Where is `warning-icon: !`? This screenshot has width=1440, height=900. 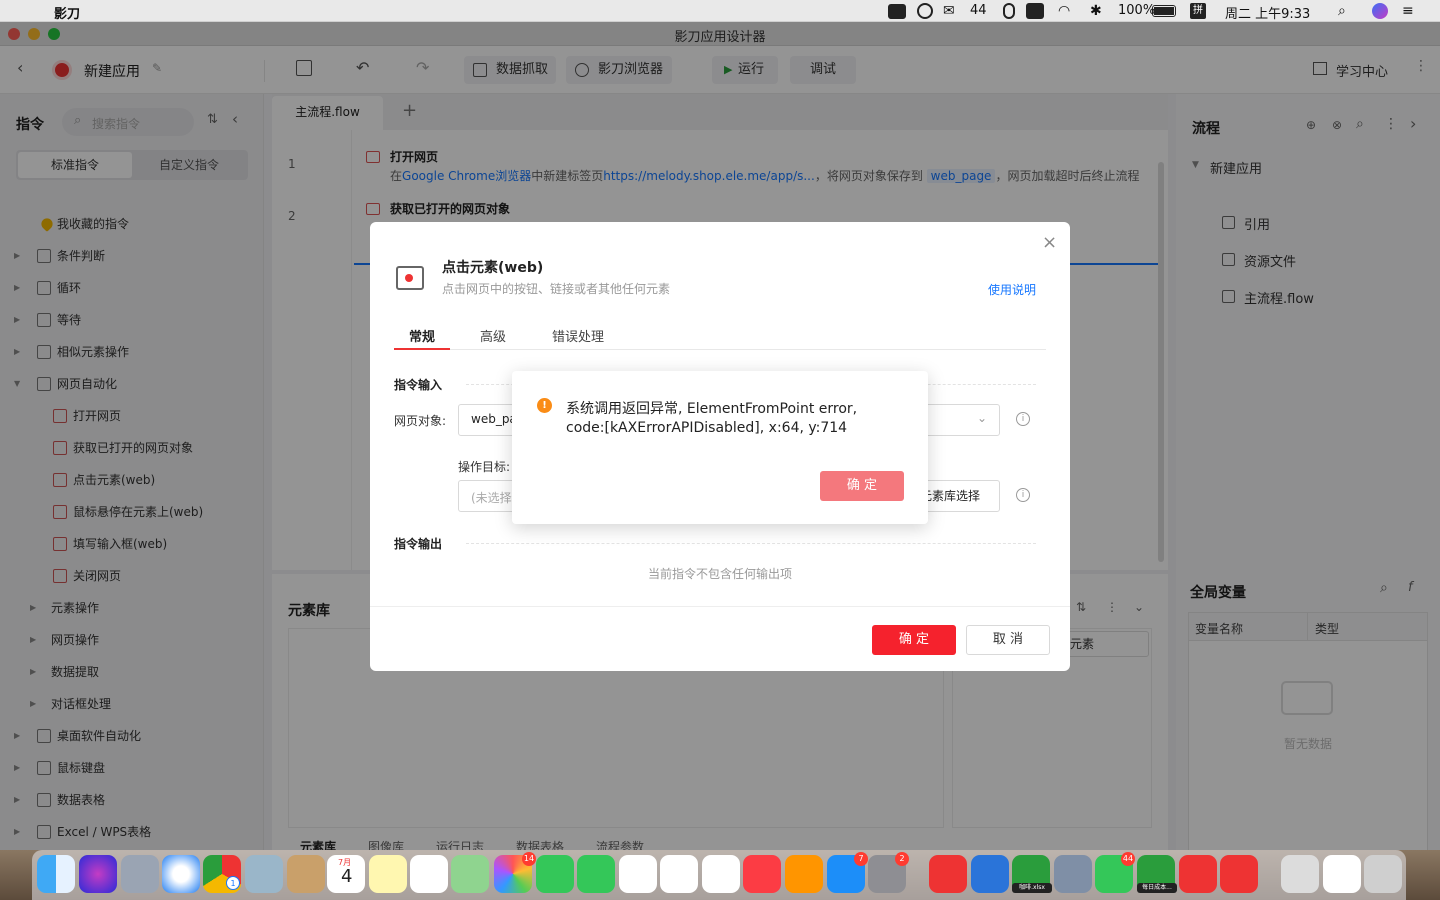 warning-icon: ! is located at coordinates (544, 405).